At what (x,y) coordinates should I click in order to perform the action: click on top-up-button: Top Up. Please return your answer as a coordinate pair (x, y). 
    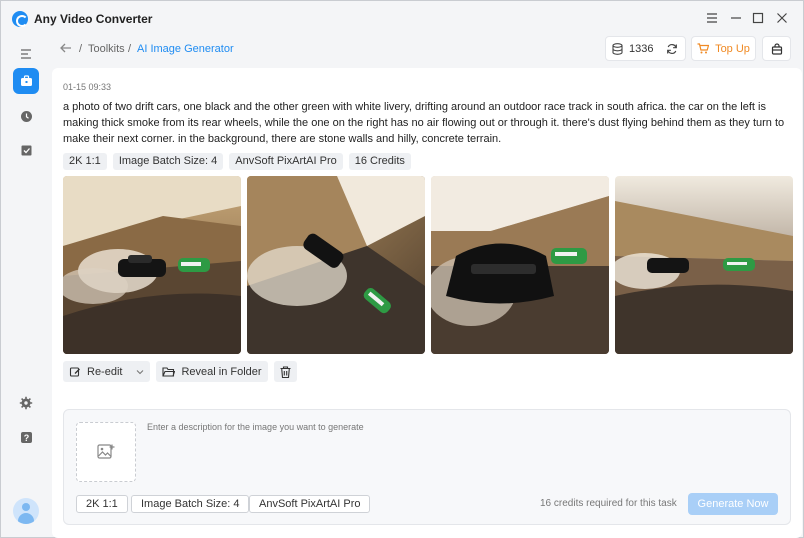
    Looking at the image, I should click on (723, 48).